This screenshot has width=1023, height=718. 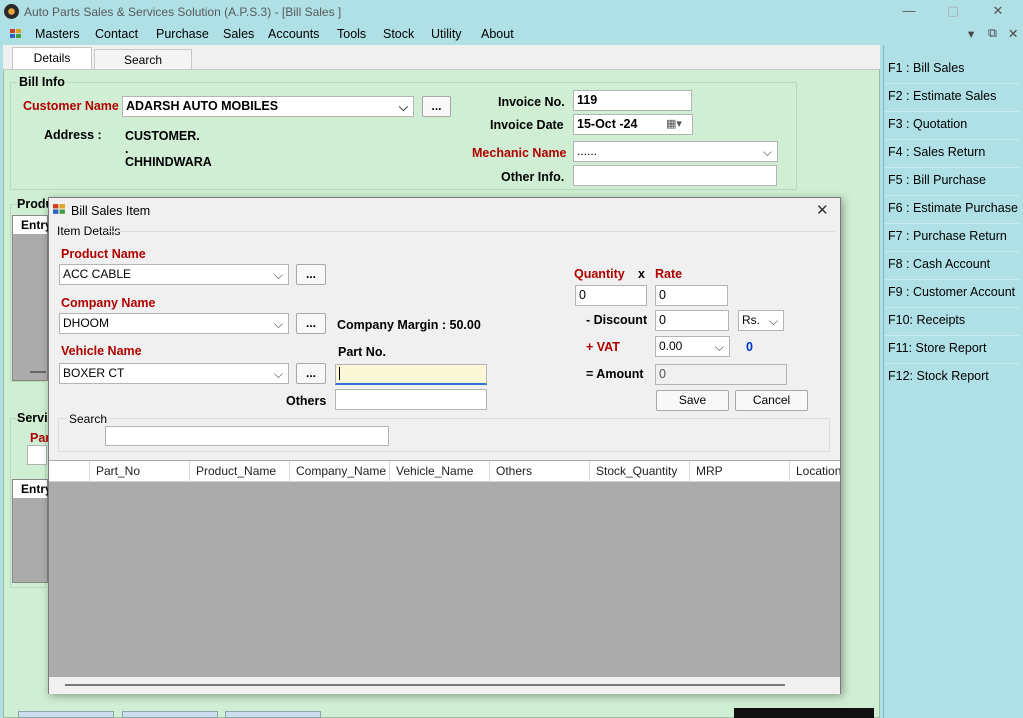 What do you see at coordinates (937, 348) in the screenshot?
I see `fkey-f11: F11: Store Report` at bounding box center [937, 348].